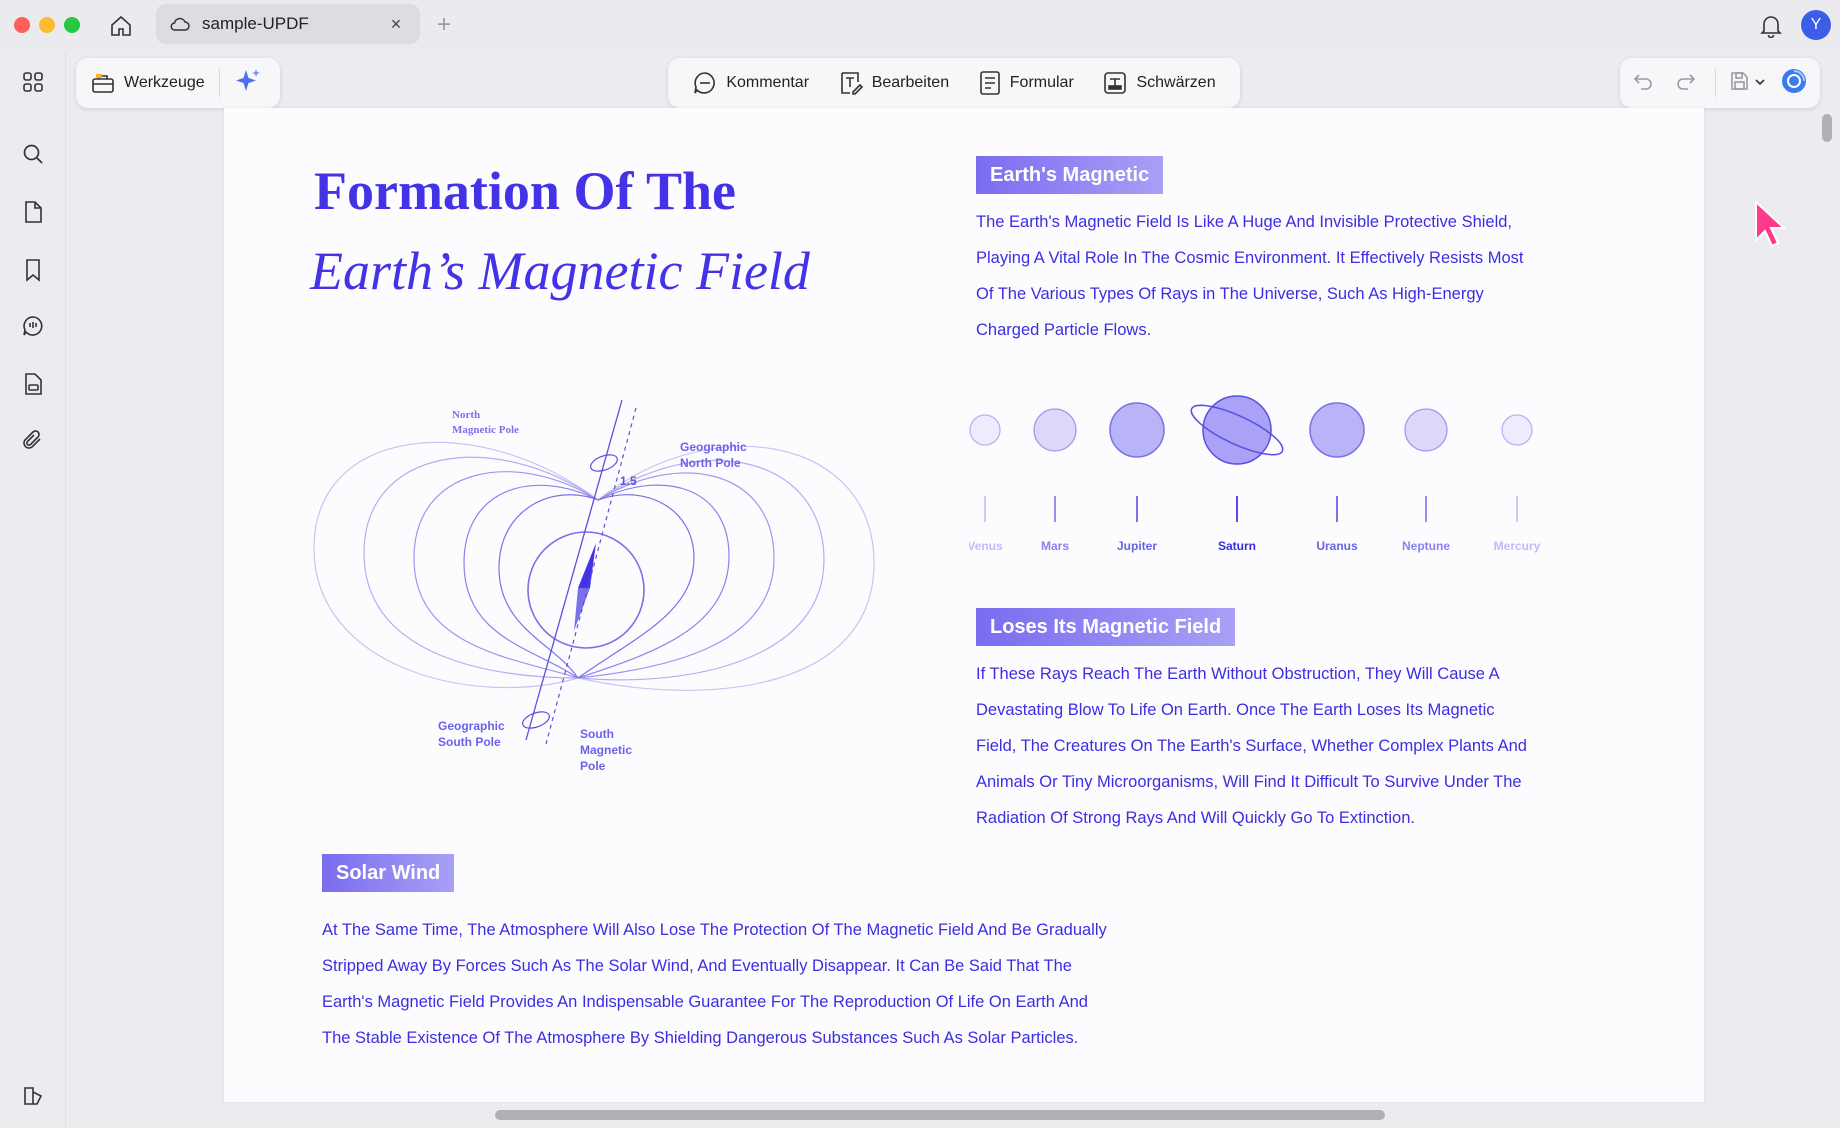  I want to click on comment-mode-label: Kommentar, so click(768, 82).